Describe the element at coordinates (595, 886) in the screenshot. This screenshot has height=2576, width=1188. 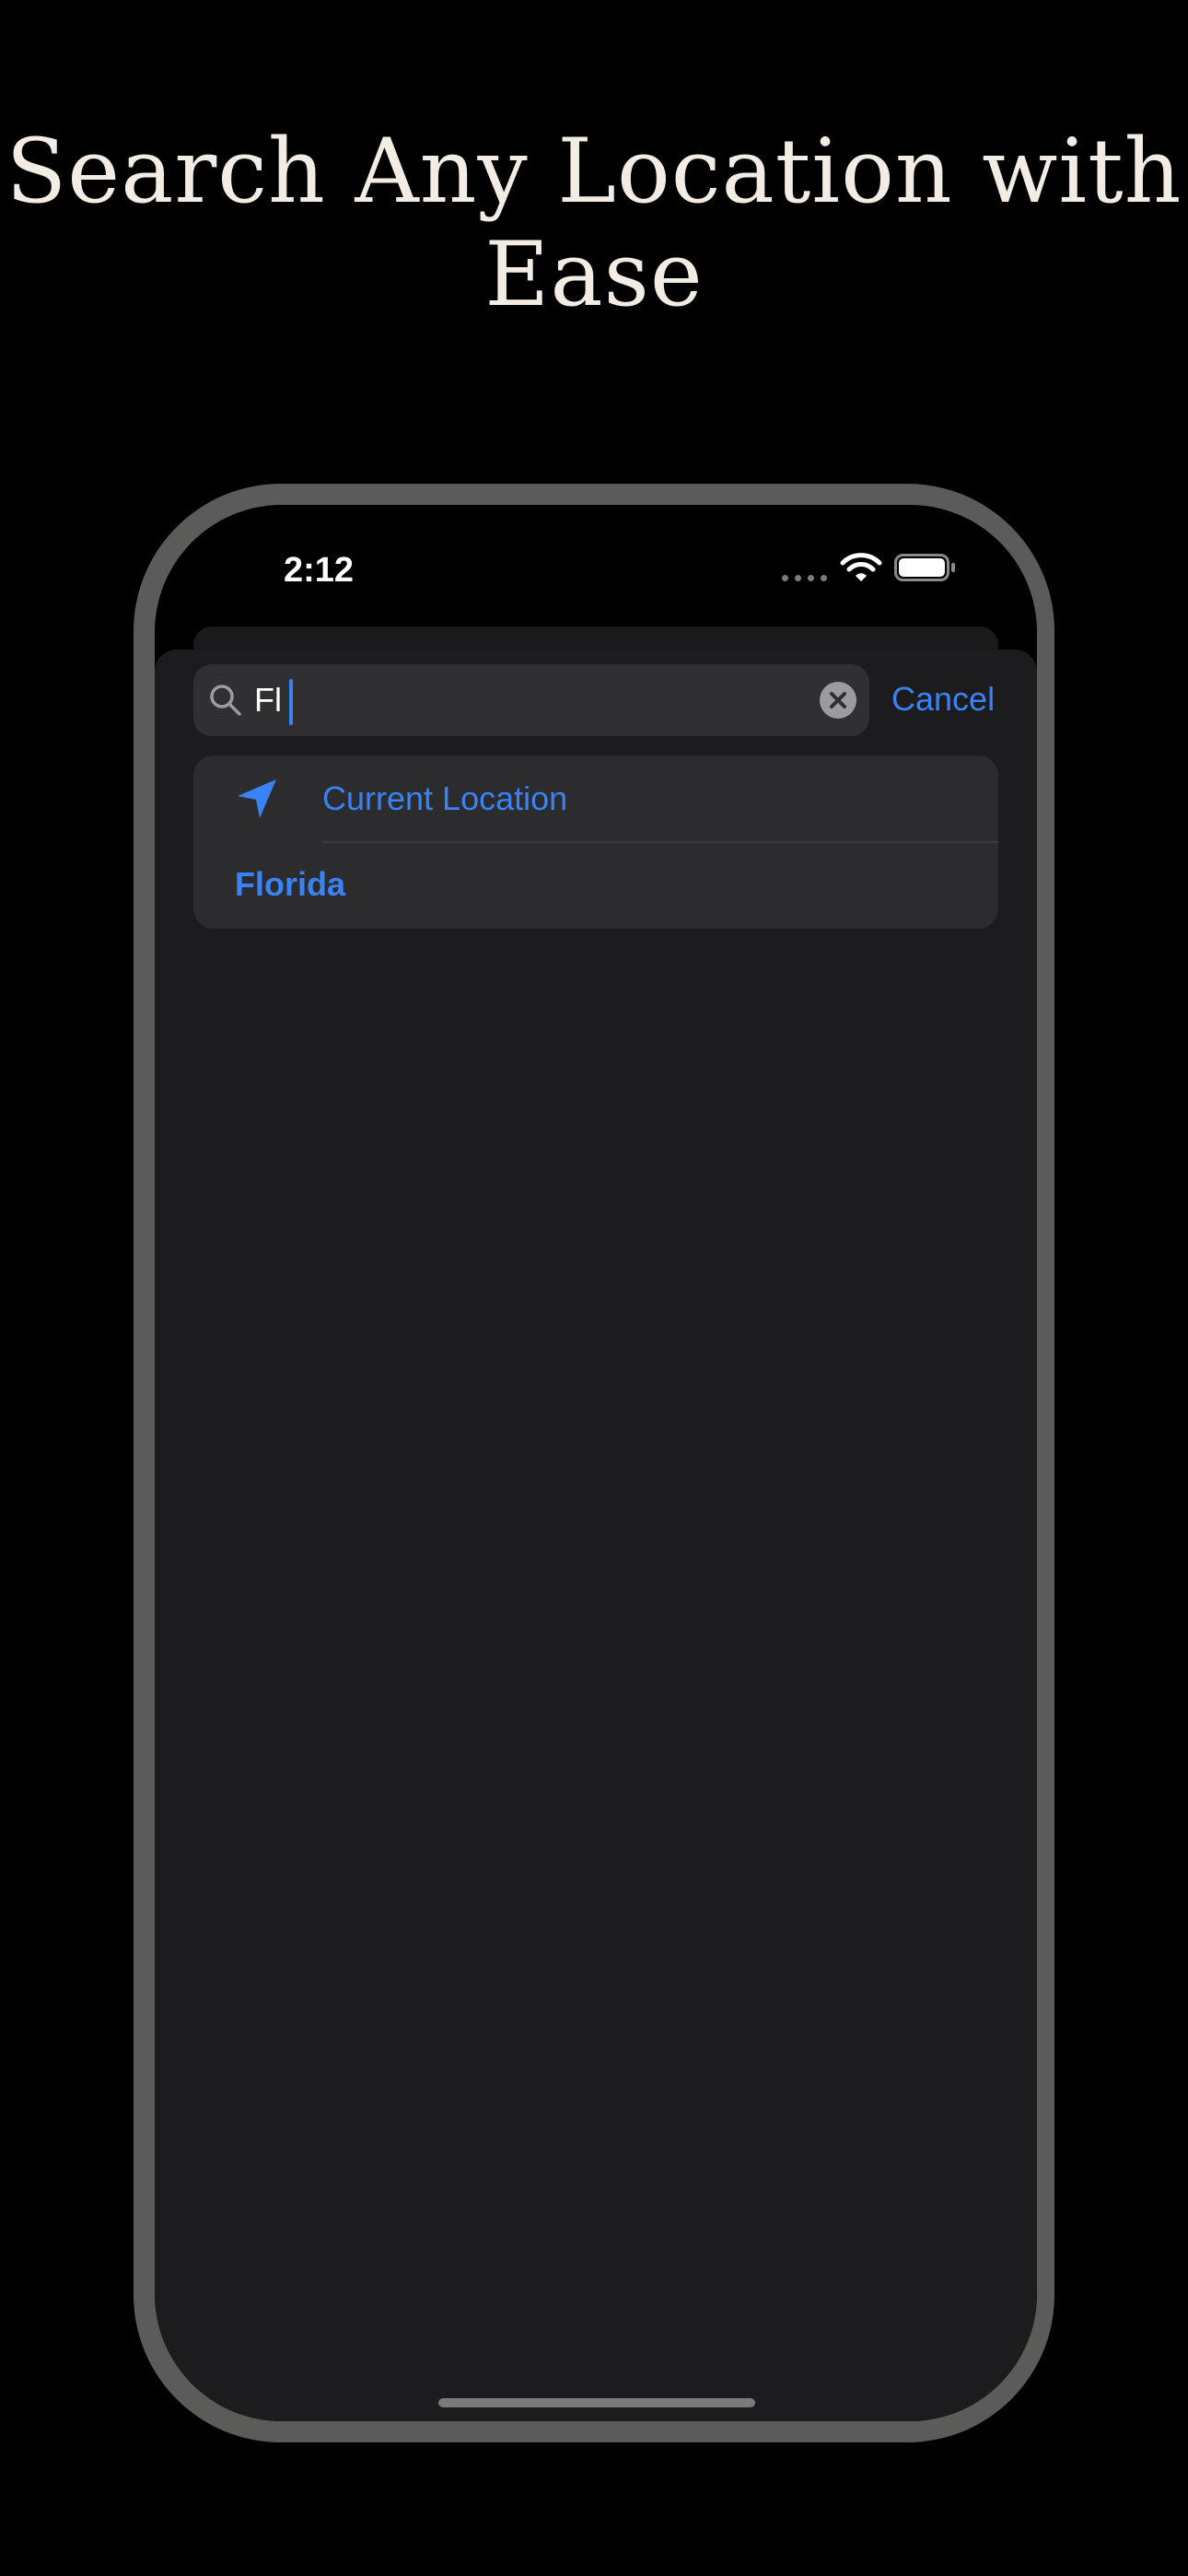
I see `list-item: Florida` at that location.